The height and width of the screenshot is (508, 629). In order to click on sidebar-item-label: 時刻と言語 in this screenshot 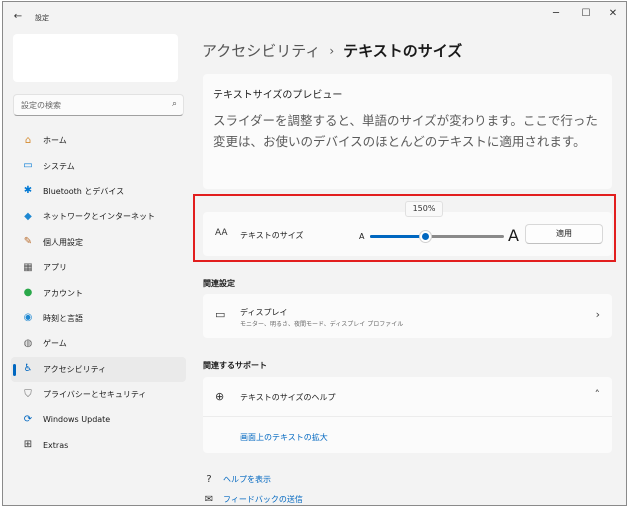, I will do `click(63, 318)`.